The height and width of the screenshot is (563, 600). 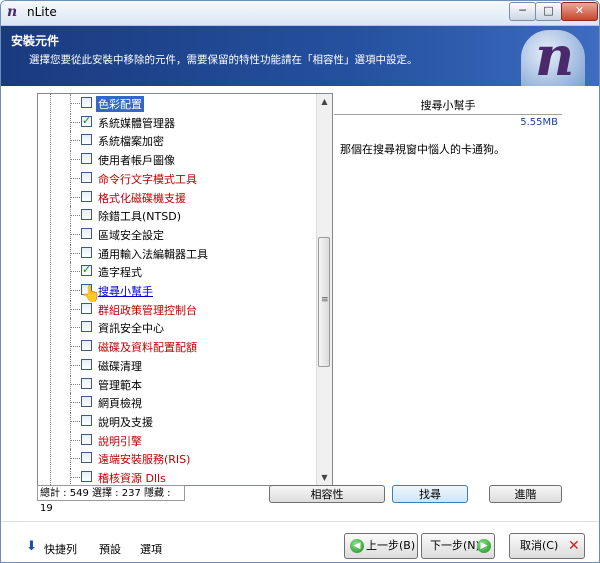 What do you see at coordinates (131, 142) in the screenshot?
I see `component-label: 系統檔案加密` at bounding box center [131, 142].